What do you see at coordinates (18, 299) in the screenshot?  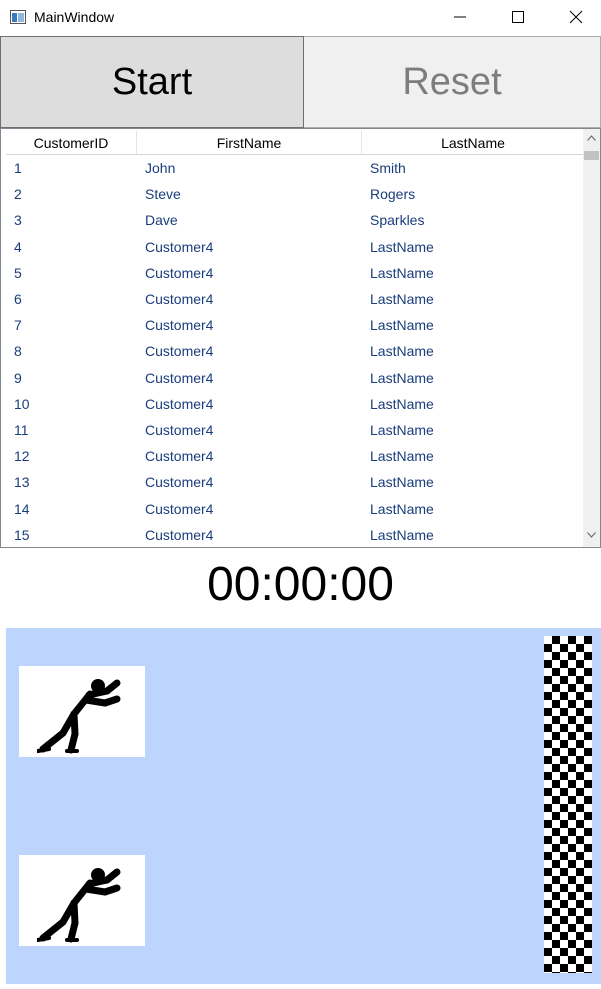 I see `cell-customerid: 6` at bounding box center [18, 299].